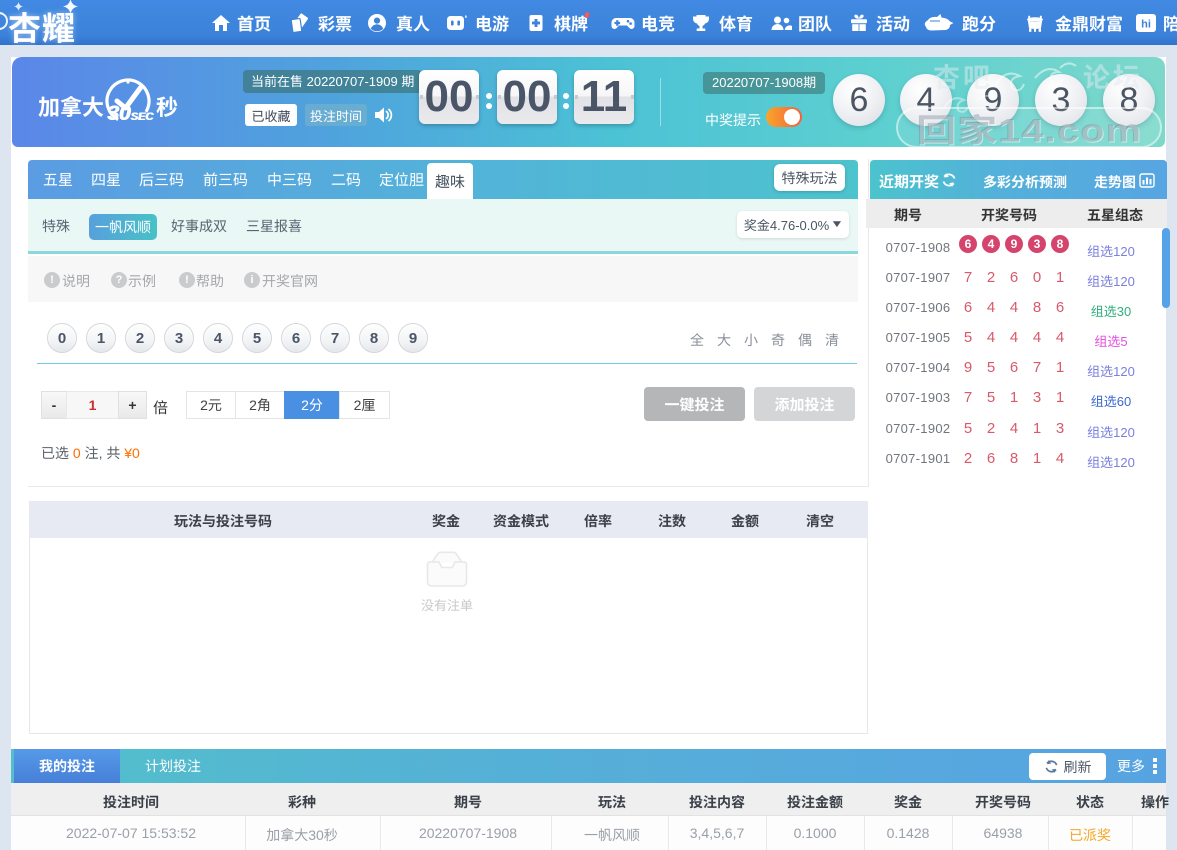  What do you see at coordinates (1146, 24) in the screenshot?
I see `svg-text: hi` at bounding box center [1146, 24].